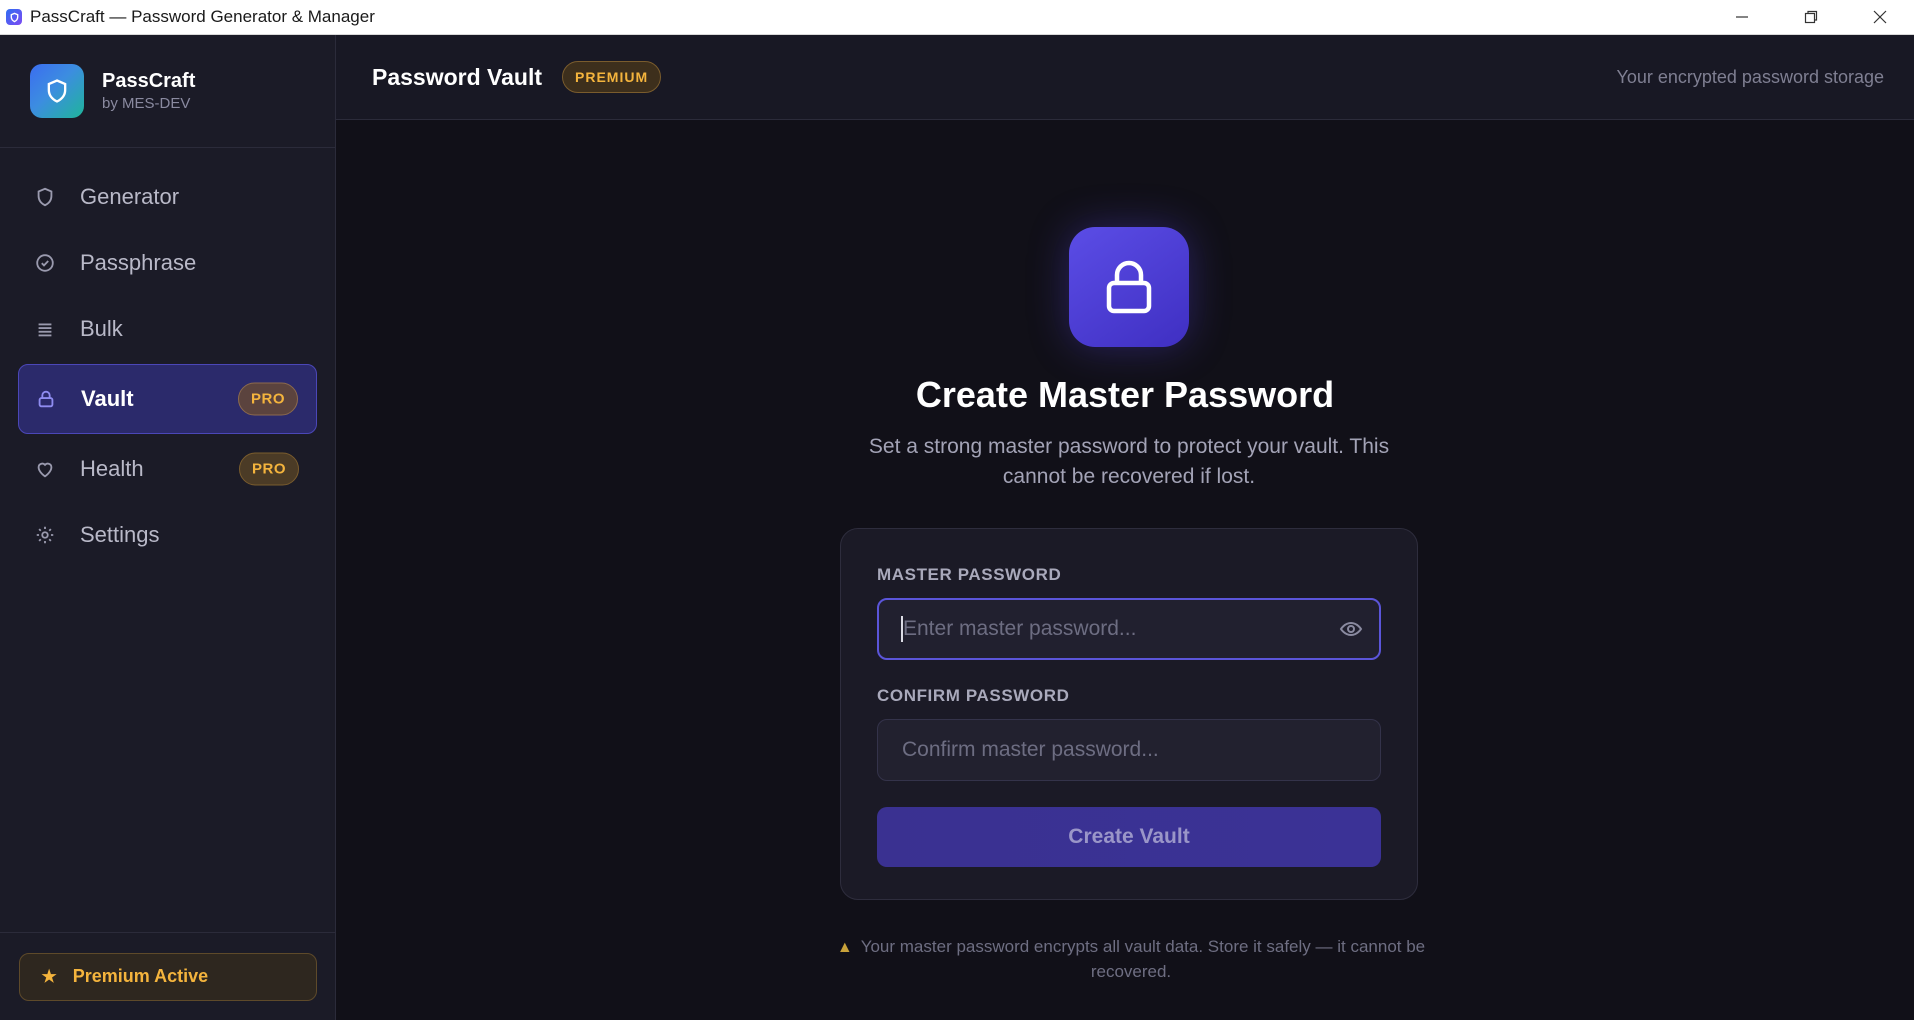  I want to click on premium-badge: PREMIUM, so click(612, 77).